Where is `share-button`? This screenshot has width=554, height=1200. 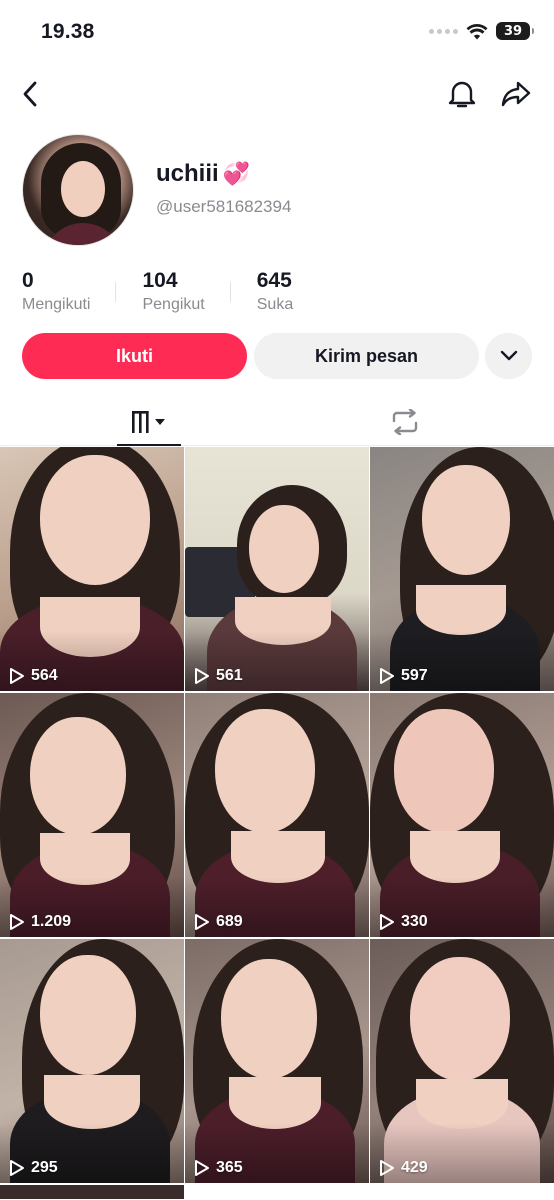 share-button is located at coordinates (516, 94).